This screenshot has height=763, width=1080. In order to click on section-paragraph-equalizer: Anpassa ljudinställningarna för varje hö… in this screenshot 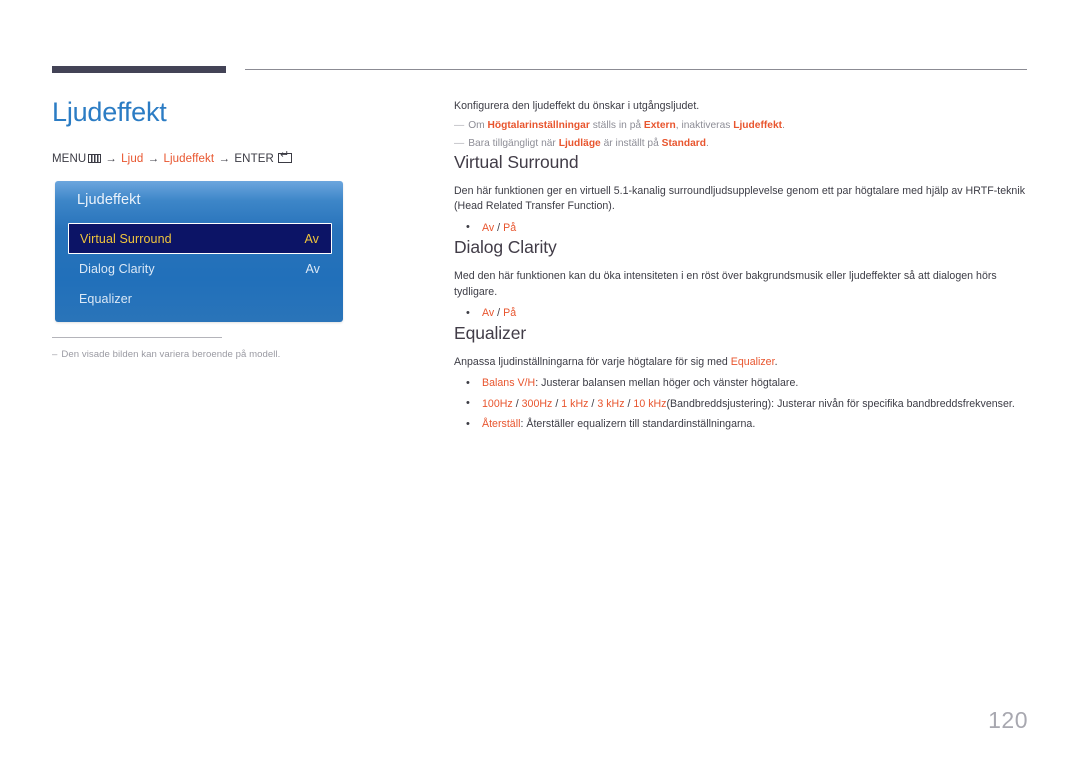, I will do `click(741, 363)`.